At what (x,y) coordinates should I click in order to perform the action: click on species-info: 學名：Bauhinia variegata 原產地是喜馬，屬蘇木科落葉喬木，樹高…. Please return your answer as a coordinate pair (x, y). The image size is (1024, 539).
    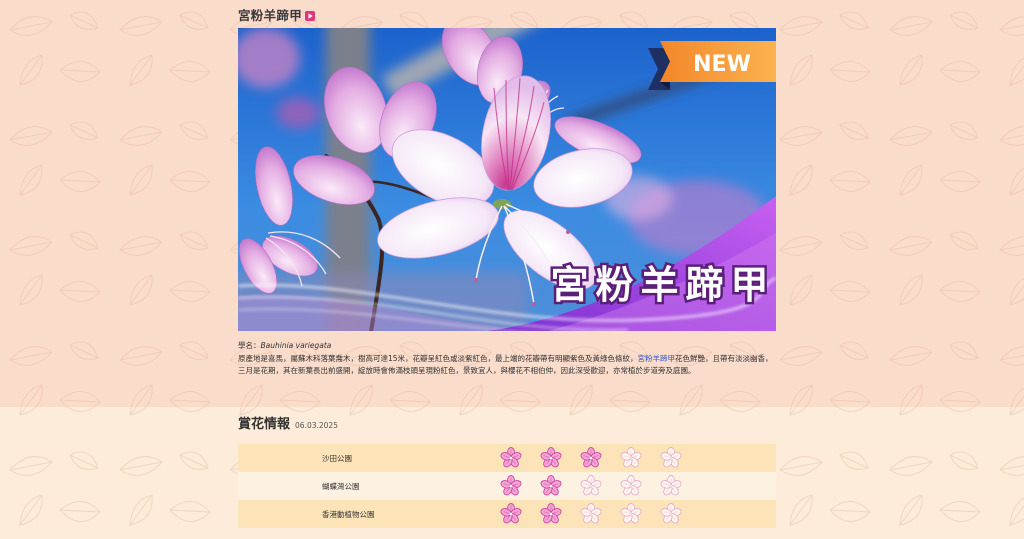
    Looking at the image, I should click on (507, 359).